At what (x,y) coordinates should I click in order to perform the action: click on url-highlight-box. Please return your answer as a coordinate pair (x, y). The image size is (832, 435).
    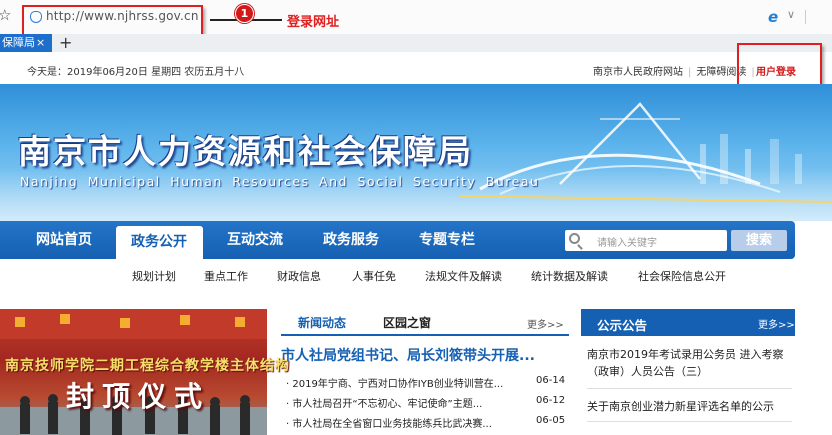
    Looking at the image, I should click on (112, 20).